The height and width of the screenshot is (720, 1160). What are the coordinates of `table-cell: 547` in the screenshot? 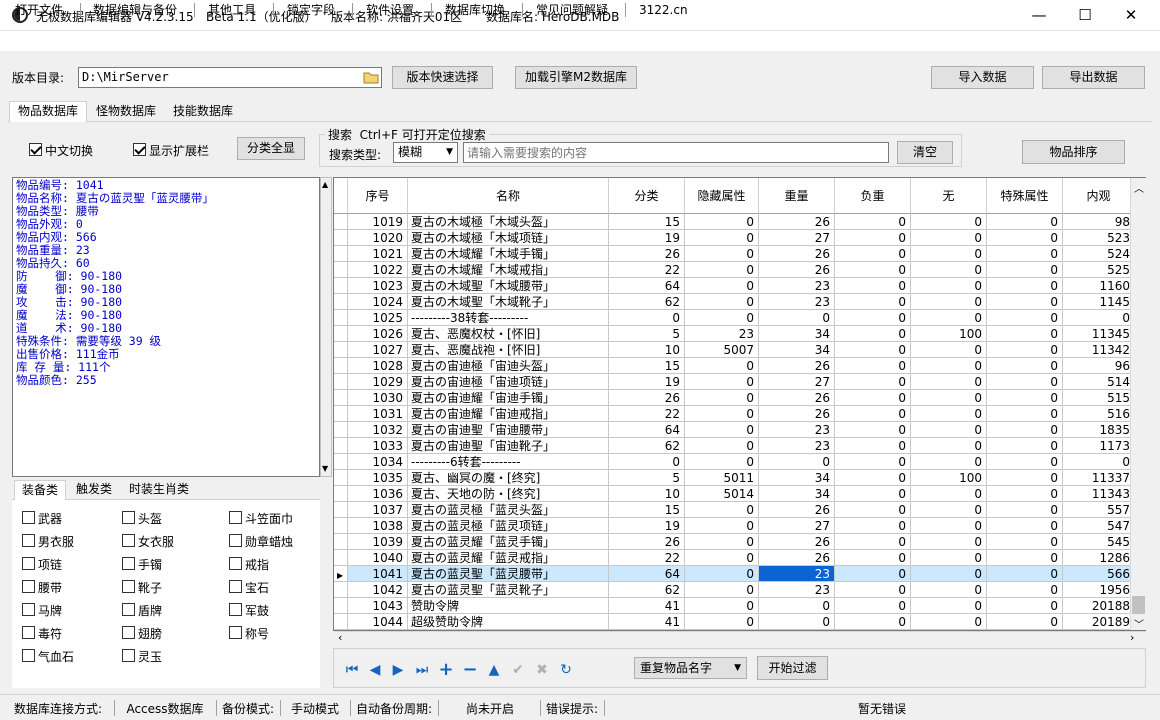 It's located at (1099, 526).